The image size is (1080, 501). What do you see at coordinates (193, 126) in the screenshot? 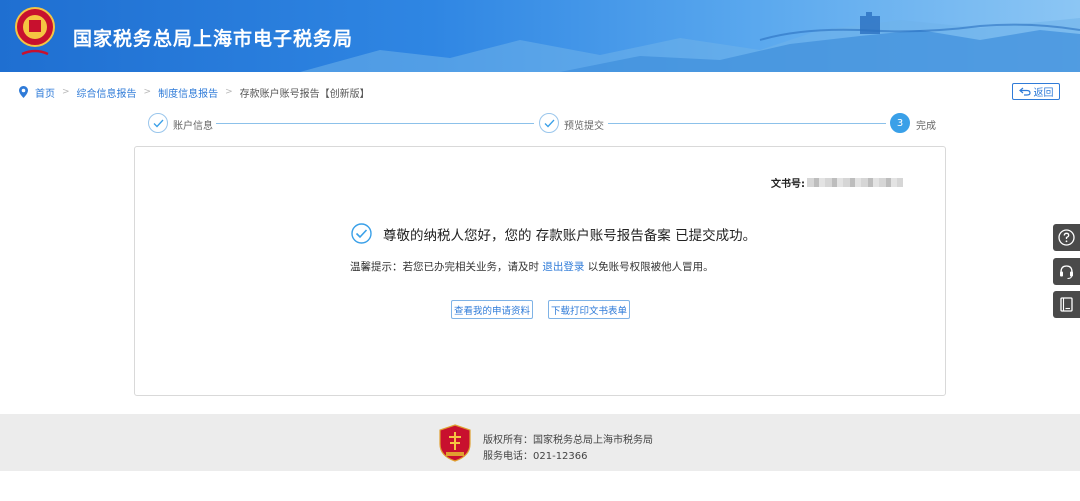
I see `step-1-label: 账户信息` at bounding box center [193, 126].